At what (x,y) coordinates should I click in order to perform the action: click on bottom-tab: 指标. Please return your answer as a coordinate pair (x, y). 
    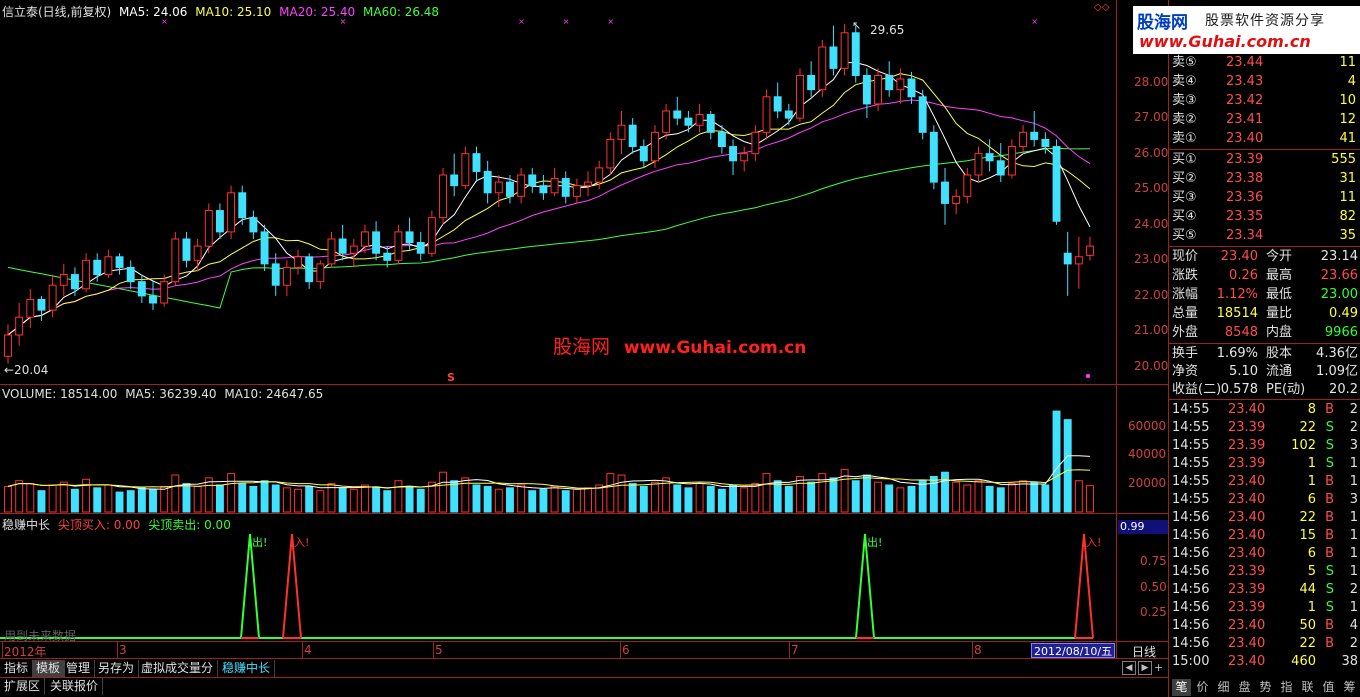
    Looking at the image, I should click on (17, 668).